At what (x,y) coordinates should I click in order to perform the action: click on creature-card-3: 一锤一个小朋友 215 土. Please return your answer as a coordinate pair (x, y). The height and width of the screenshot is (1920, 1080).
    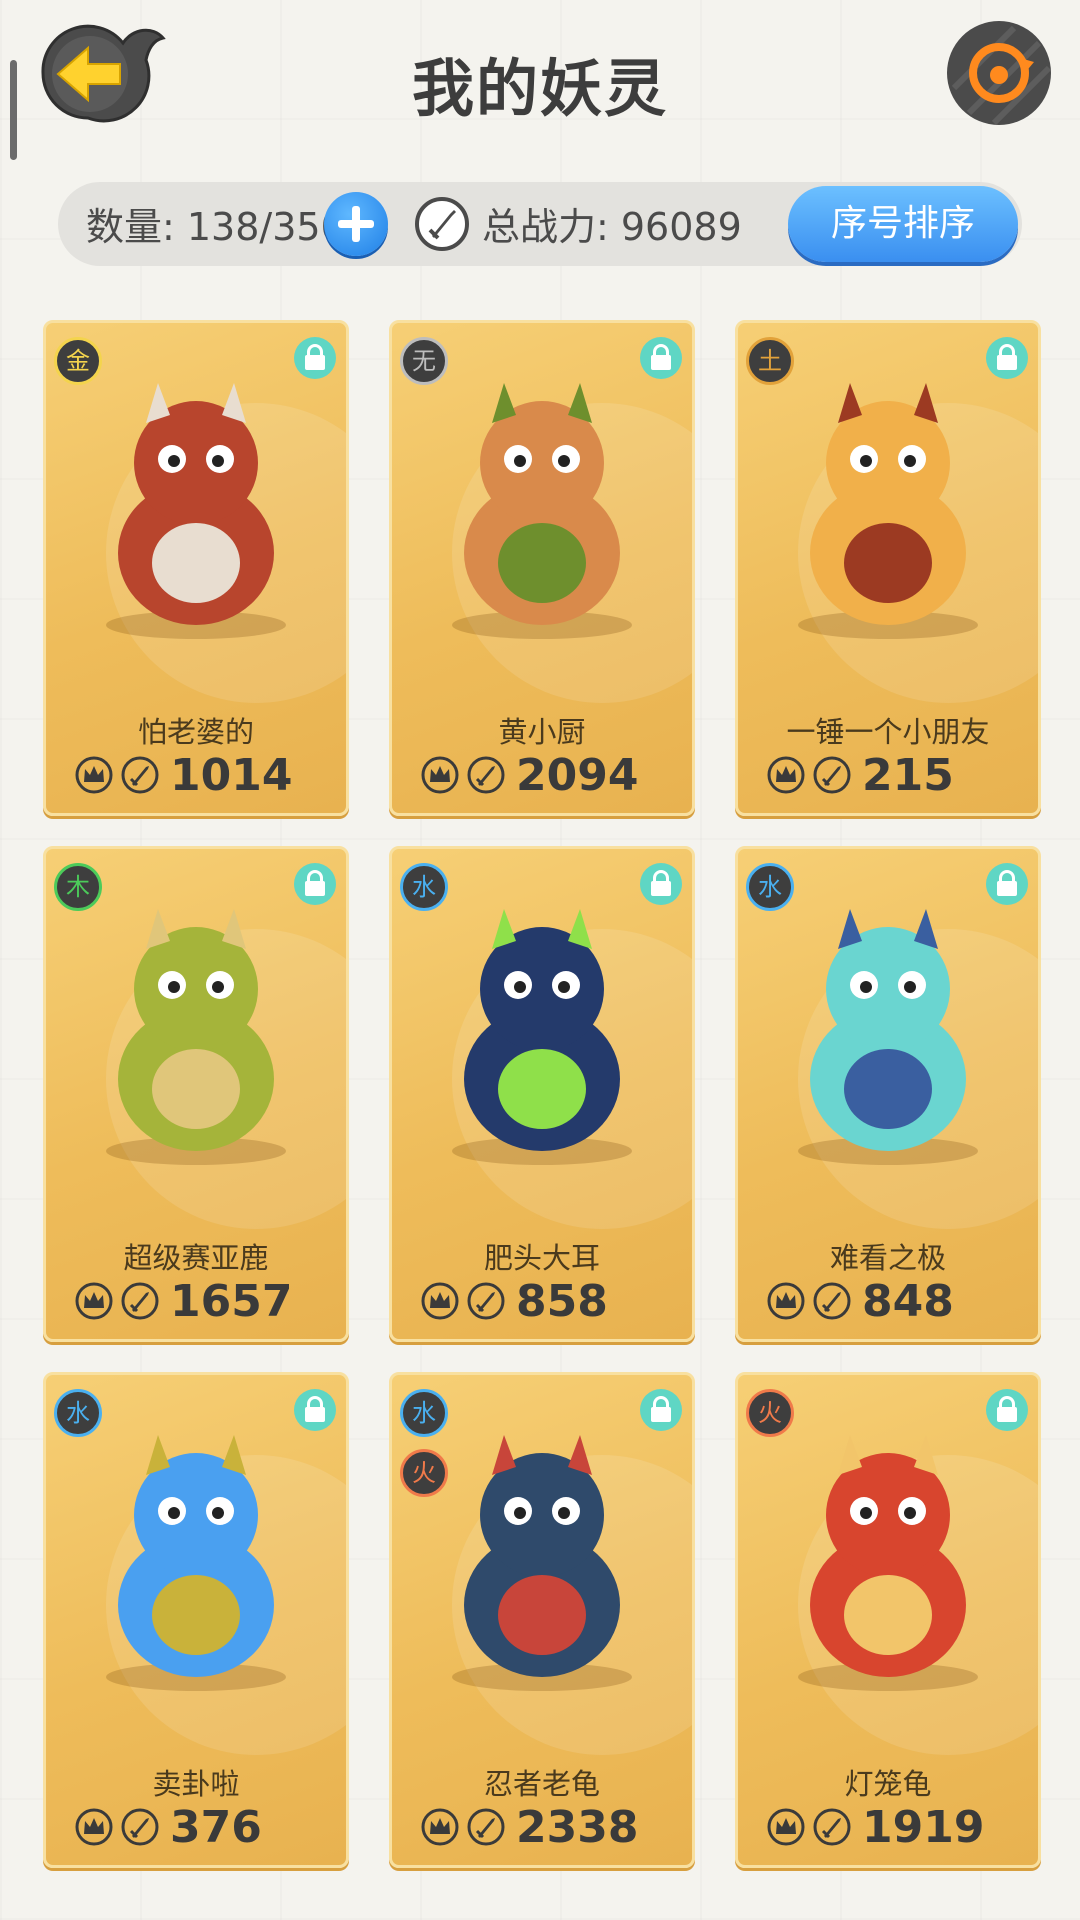
    Looking at the image, I should click on (888, 568).